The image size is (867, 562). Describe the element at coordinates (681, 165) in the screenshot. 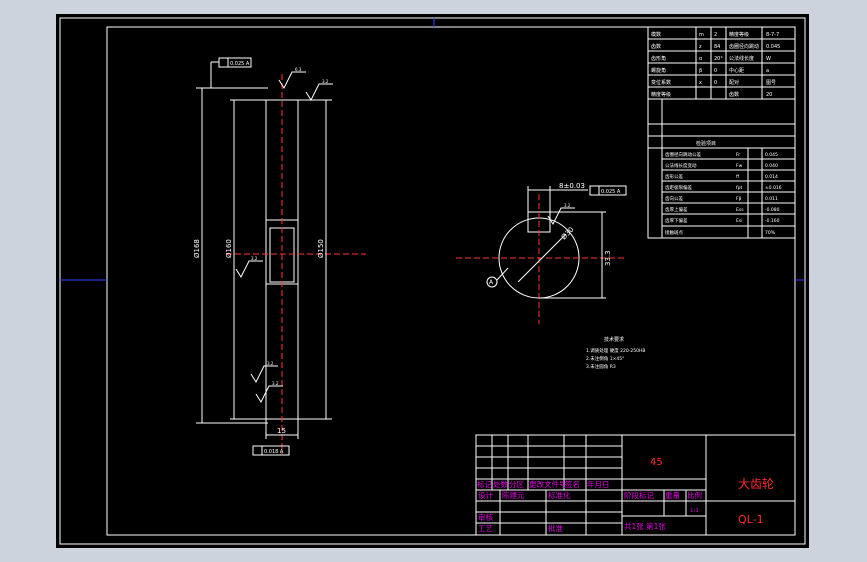

I see `svg-text: 公法线长度变动` at that location.